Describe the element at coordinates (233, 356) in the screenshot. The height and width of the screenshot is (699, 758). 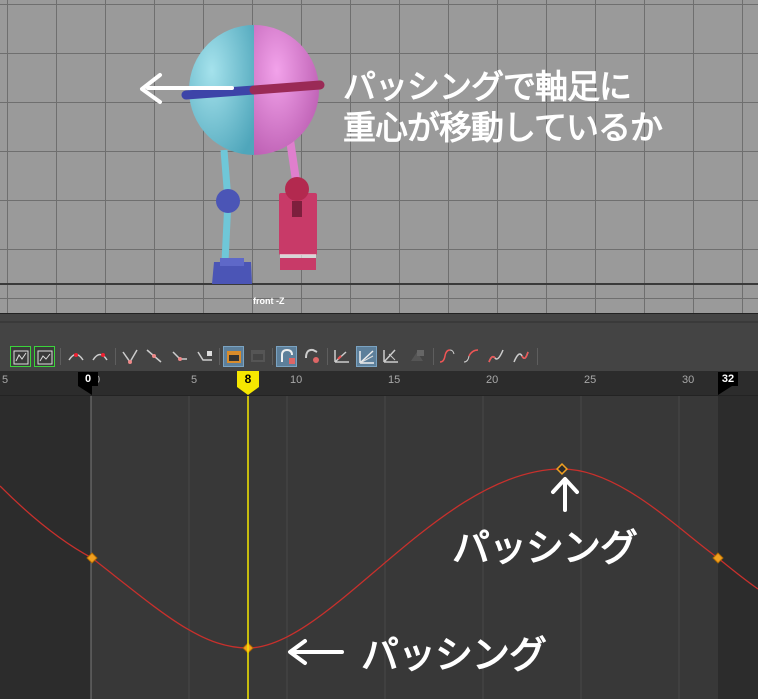
I see `buffer-curve-icon` at that location.